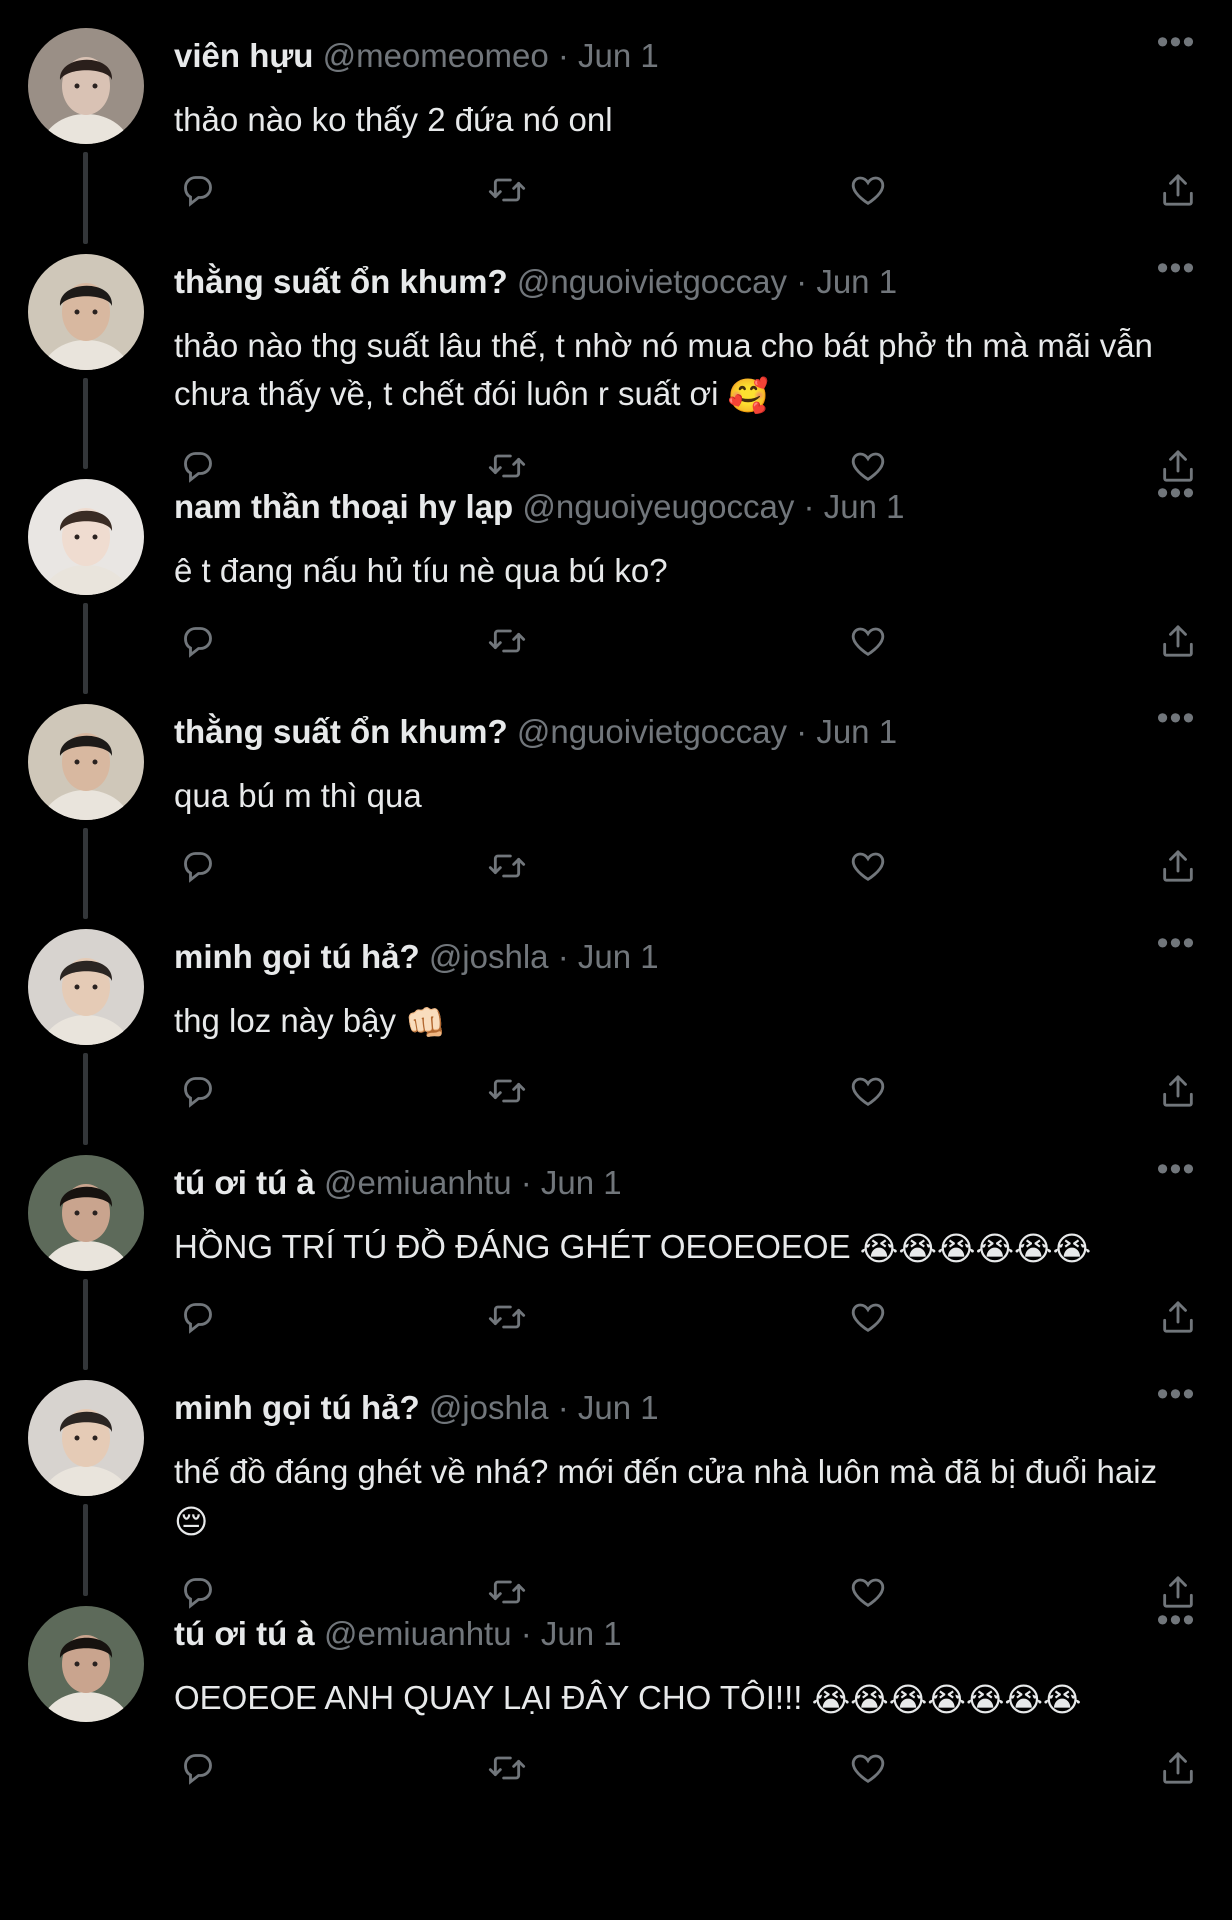  What do you see at coordinates (946, 1700) in the screenshot?
I see `emoji: 😭😭😭😭😭😭😭` at bounding box center [946, 1700].